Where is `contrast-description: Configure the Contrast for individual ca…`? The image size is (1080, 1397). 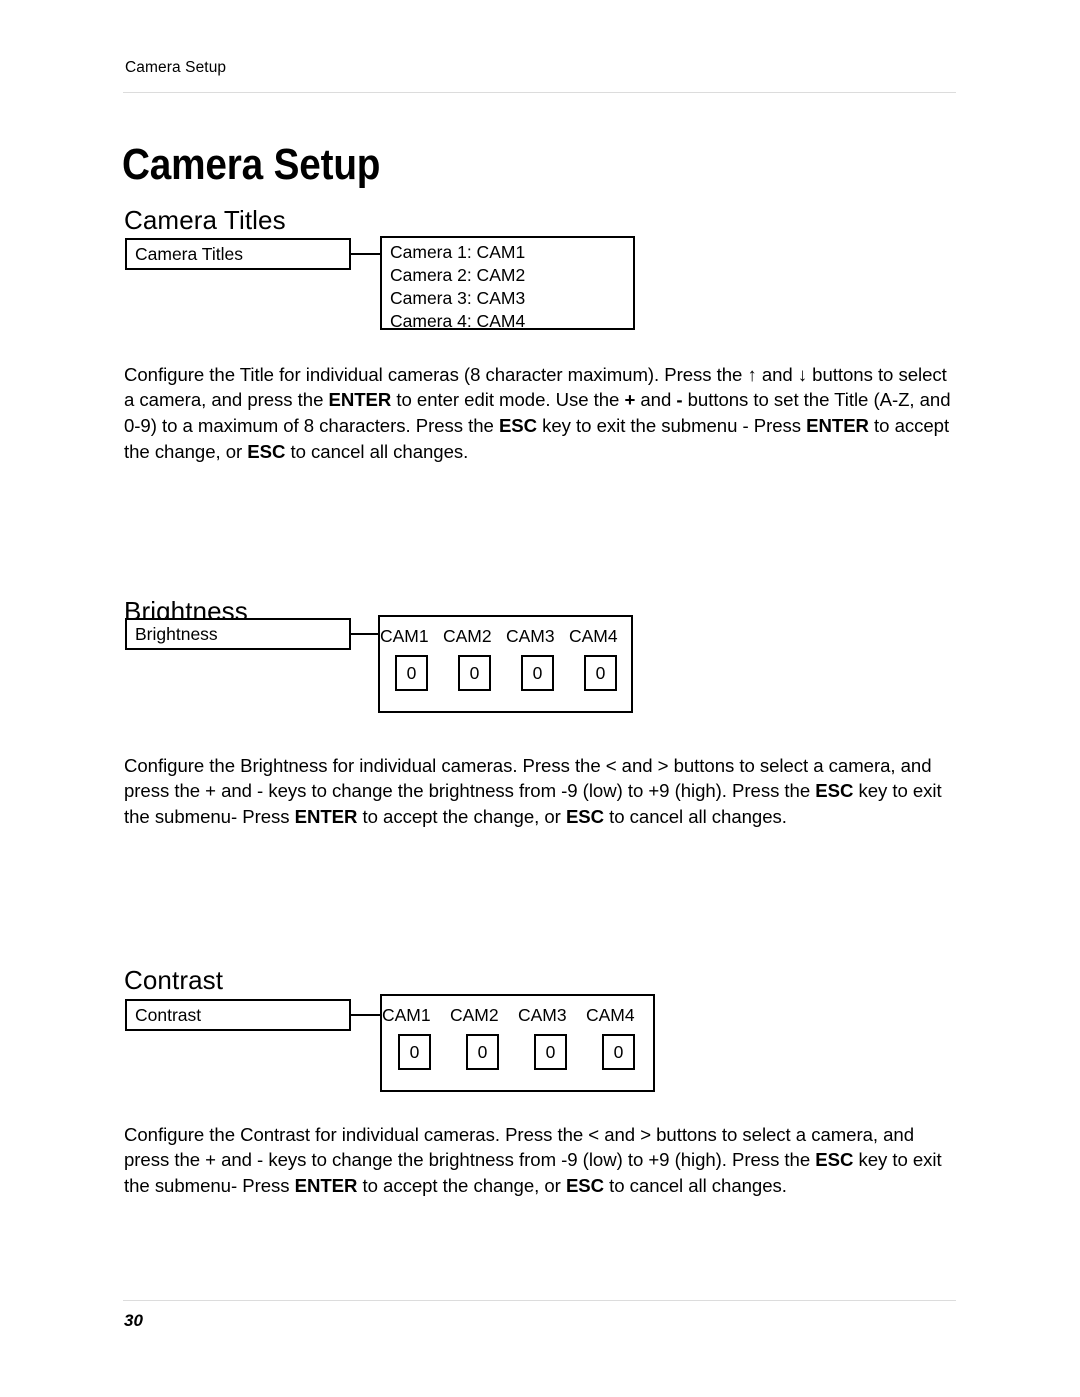 contrast-description: Configure the Contrast for individual ca… is located at coordinates (543, 1160).